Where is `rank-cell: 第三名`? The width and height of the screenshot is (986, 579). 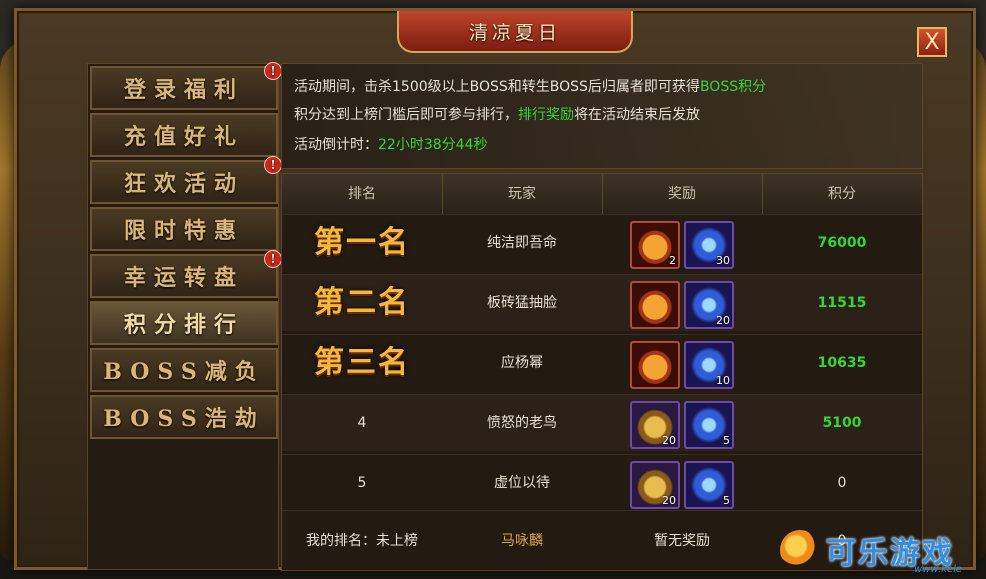
rank-cell: 第三名 is located at coordinates (362, 362).